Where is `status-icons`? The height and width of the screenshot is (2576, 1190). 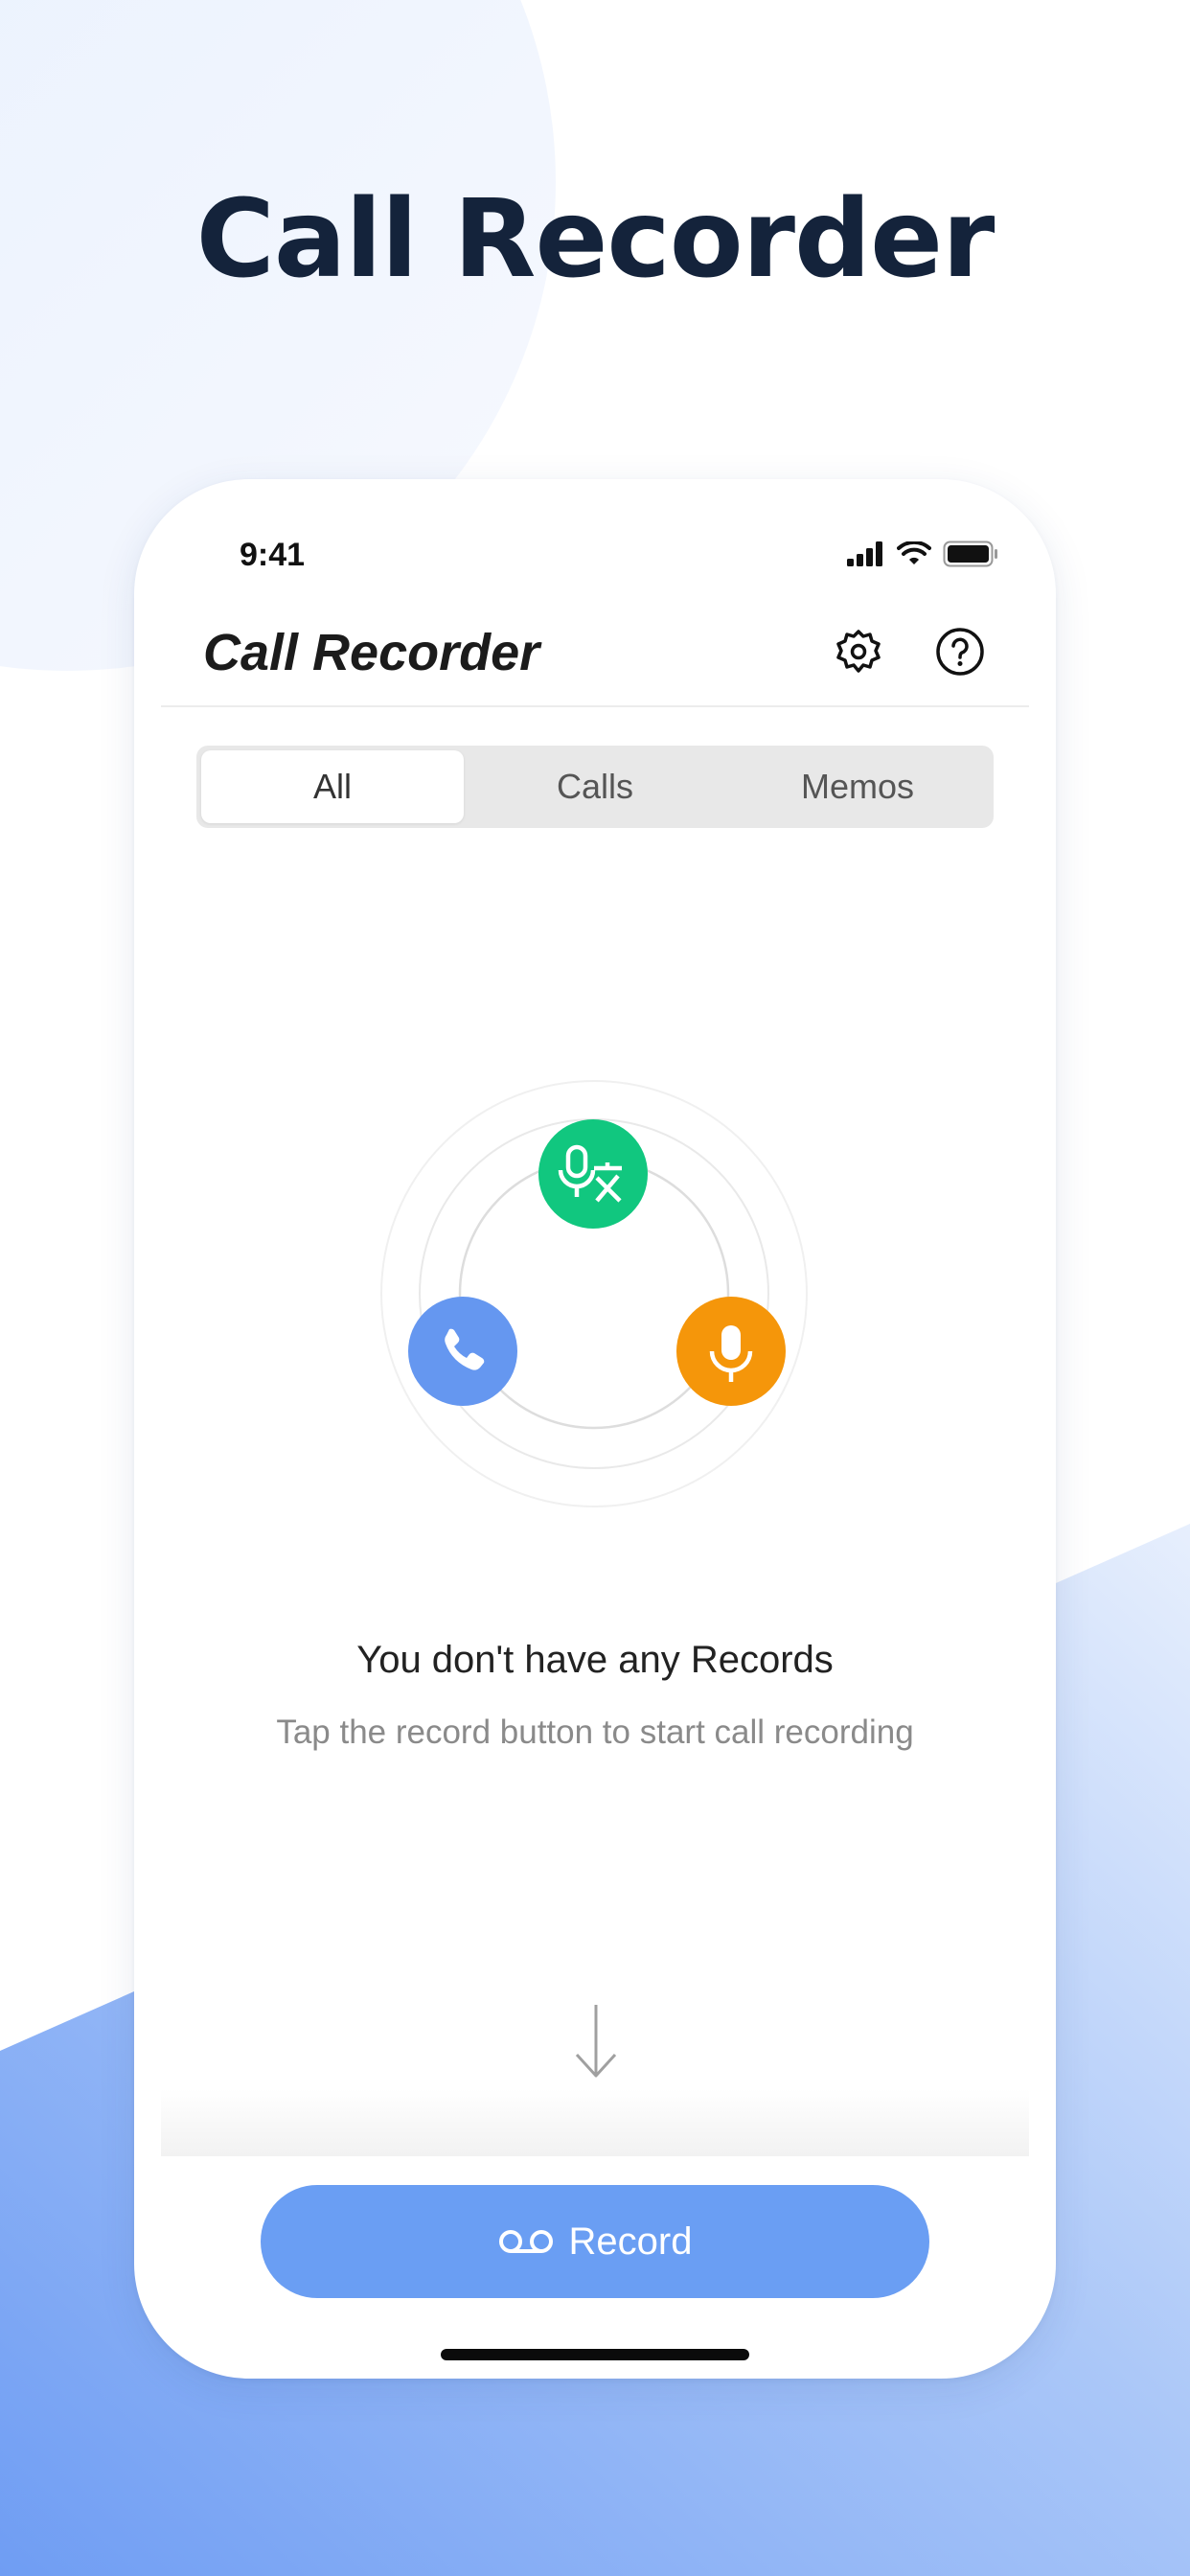
status-icons is located at coordinates (922, 553).